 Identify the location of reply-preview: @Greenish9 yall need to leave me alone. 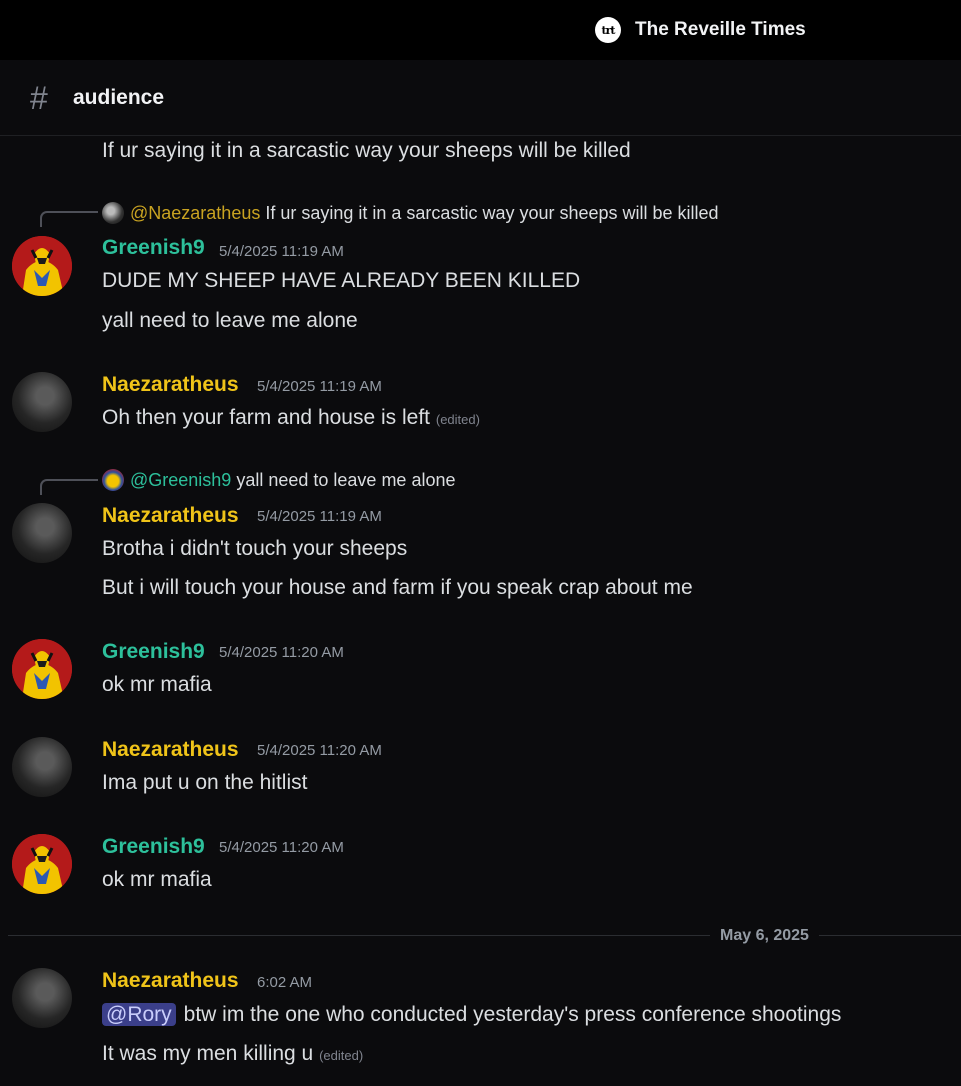
(279, 480).